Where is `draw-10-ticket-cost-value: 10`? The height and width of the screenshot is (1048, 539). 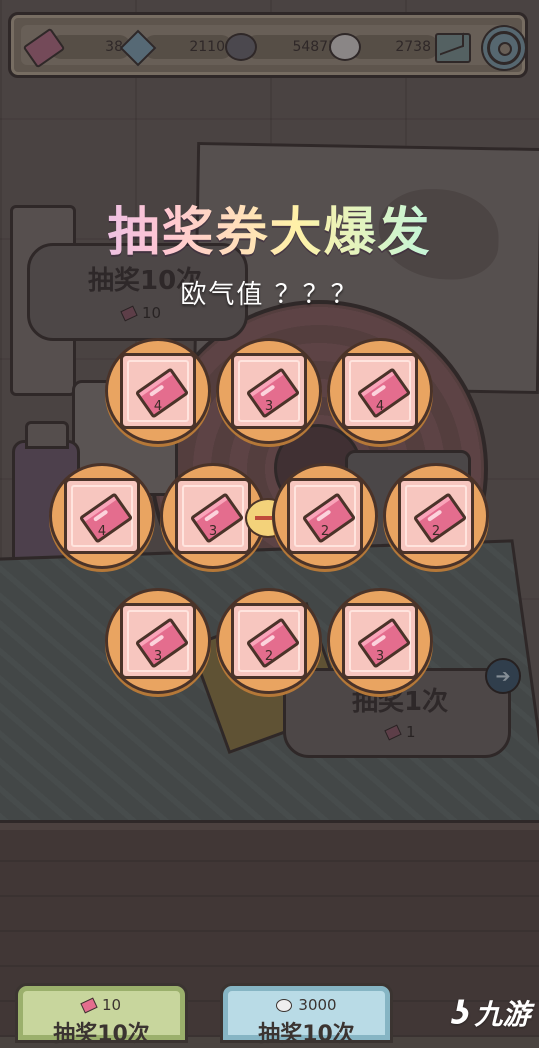 draw-10-ticket-cost-value: 10 is located at coordinates (111, 1005).